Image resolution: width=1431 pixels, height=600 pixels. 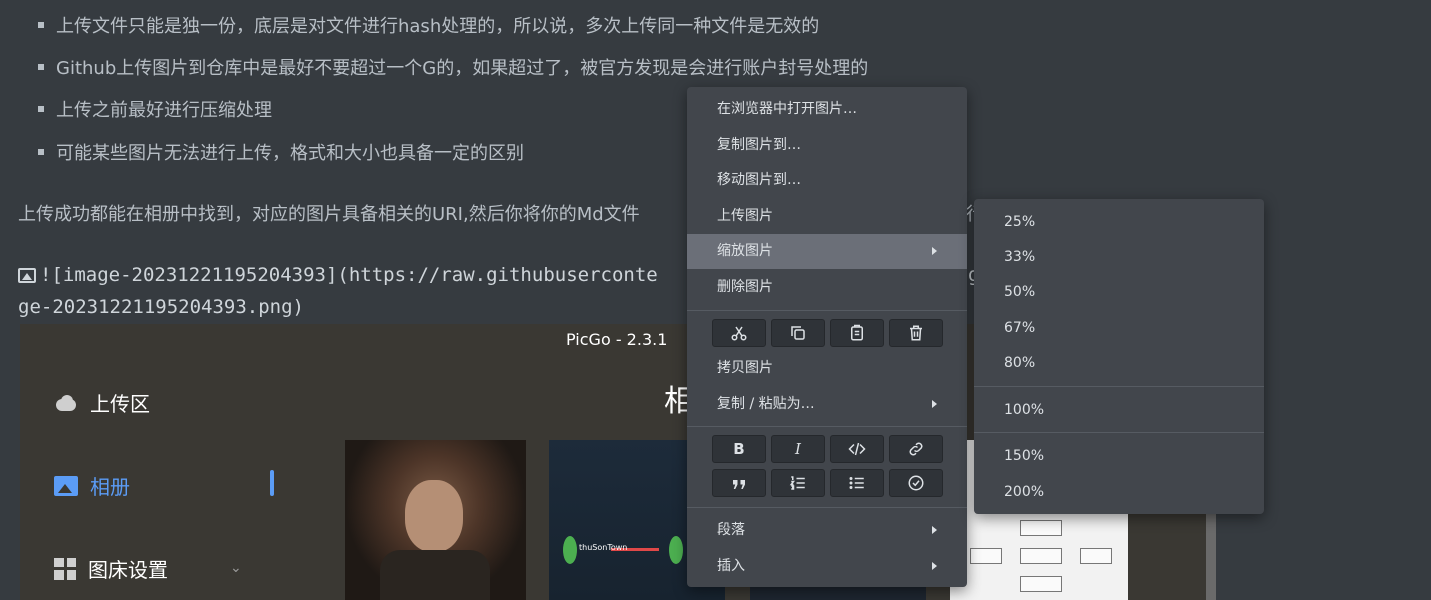 What do you see at coordinates (1119, 292) in the screenshot?
I see `zoom-option-50: 50%` at bounding box center [1119, 292].